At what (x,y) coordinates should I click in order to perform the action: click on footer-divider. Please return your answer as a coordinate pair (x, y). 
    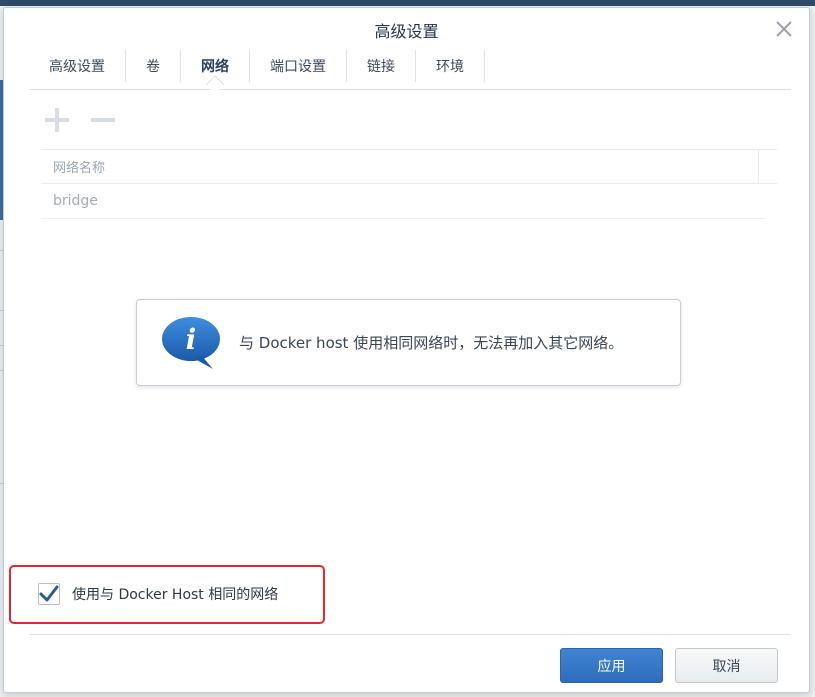
    Looking at the image, I should click on (410, 634).